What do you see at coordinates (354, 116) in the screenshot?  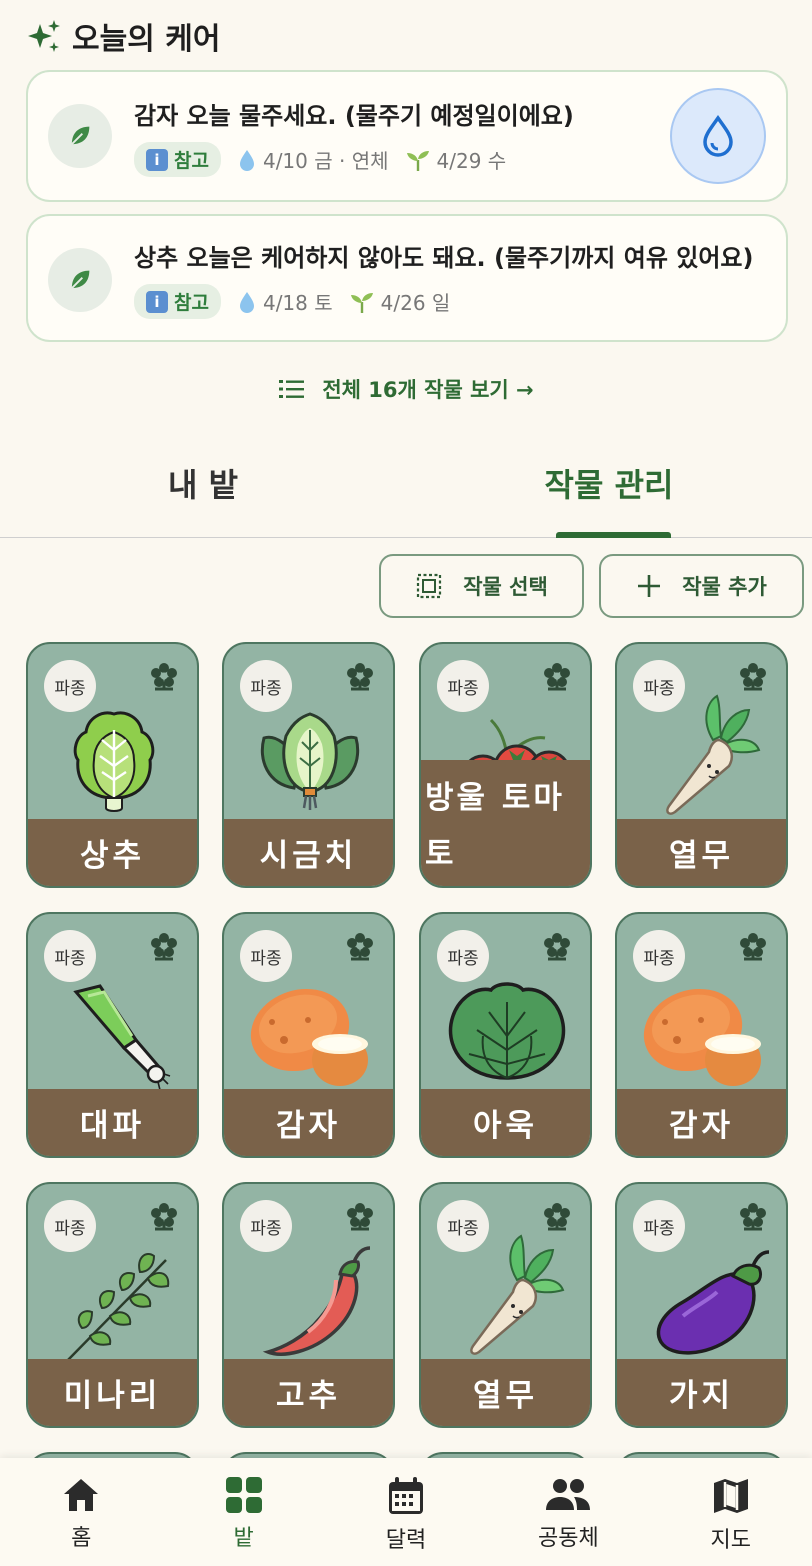 I see `care-message: 감자 오늘 물주세요. (물주기 예정일이에요)` at bounding box center [354, 116].